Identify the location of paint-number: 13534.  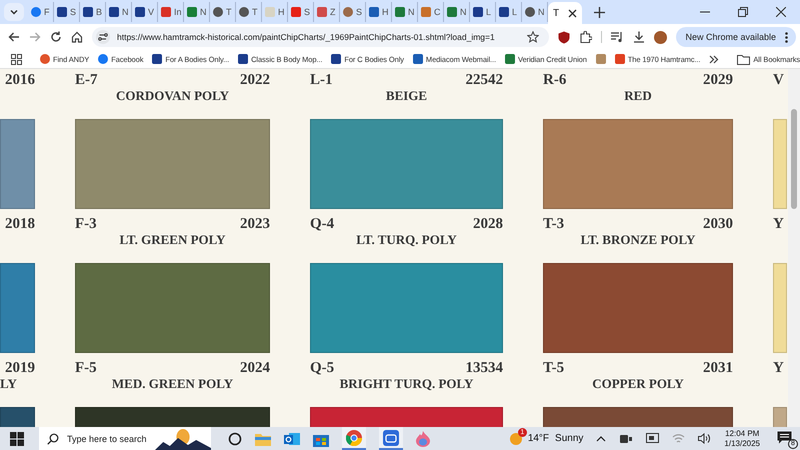
(484, 368).